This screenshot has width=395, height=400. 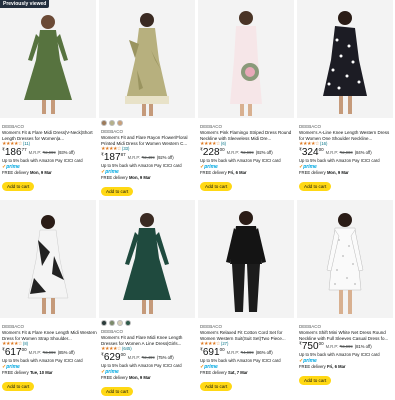 I want to click on product-price: ₹629 00, so click(x=113, y=357).